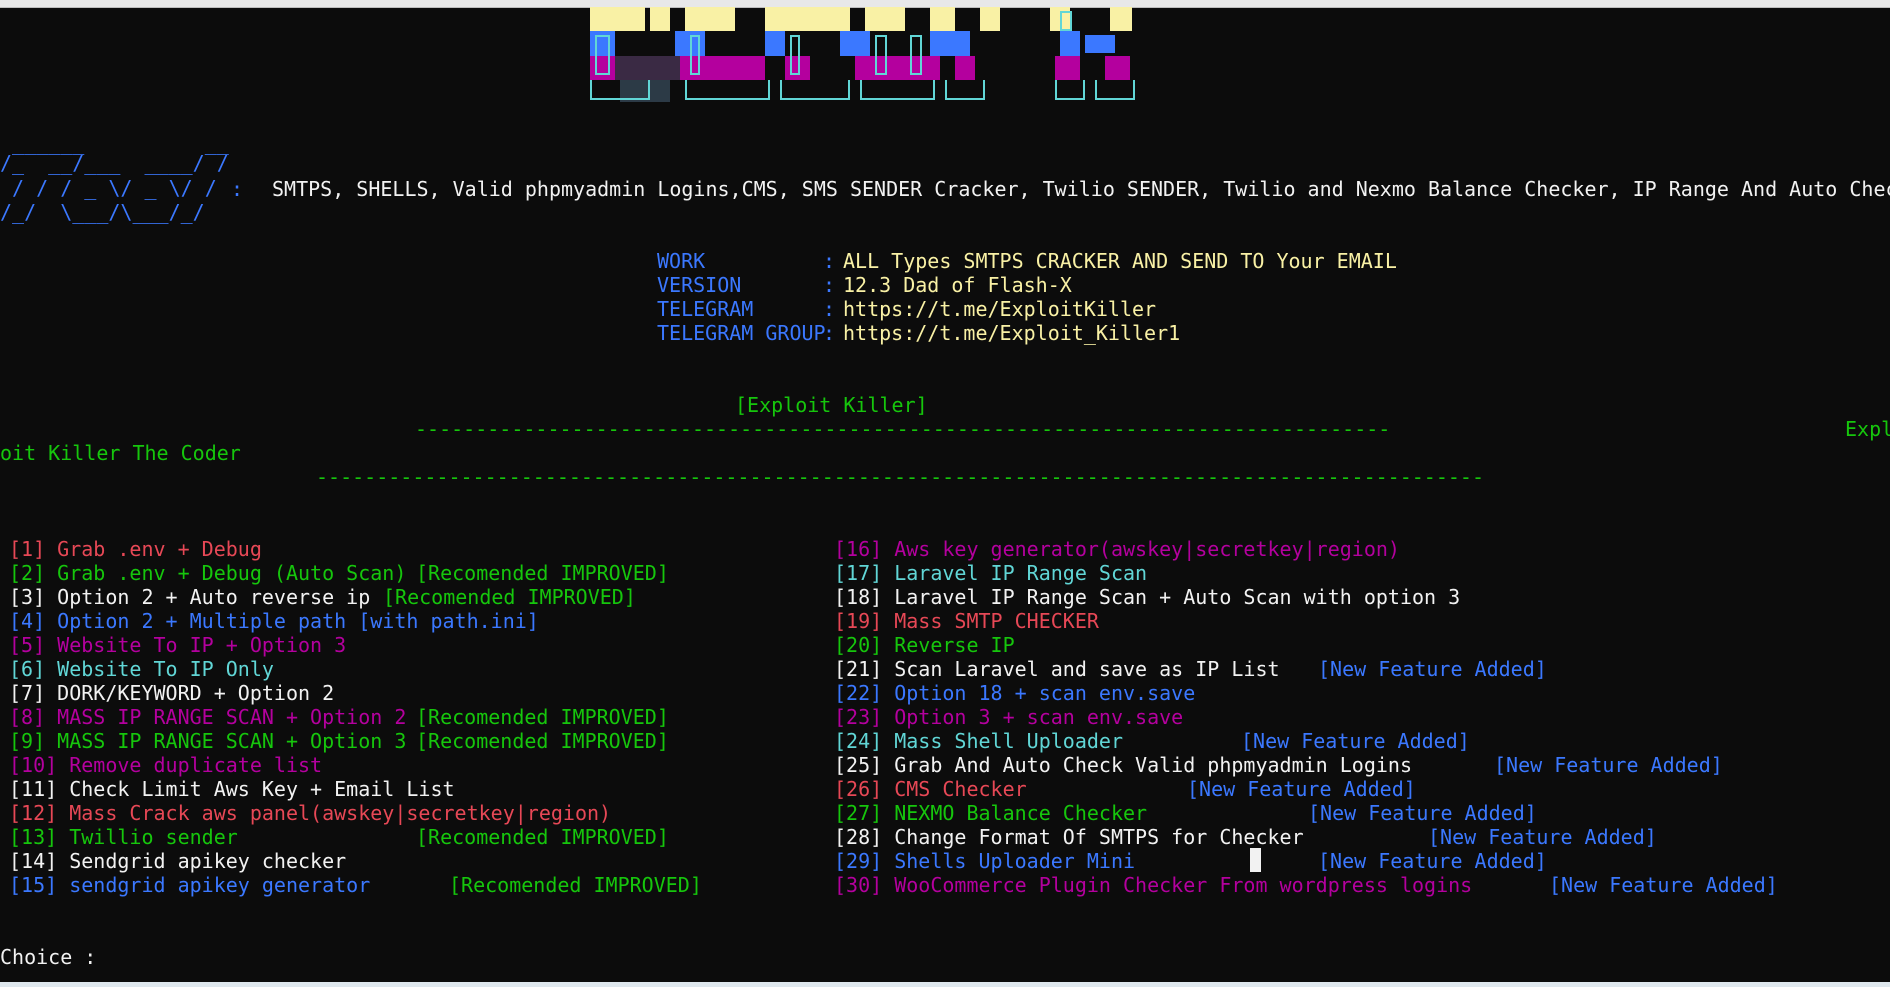  I want to click on ascii-logo-line-2: /_ __/___ ____/ /, so click(114, 163).